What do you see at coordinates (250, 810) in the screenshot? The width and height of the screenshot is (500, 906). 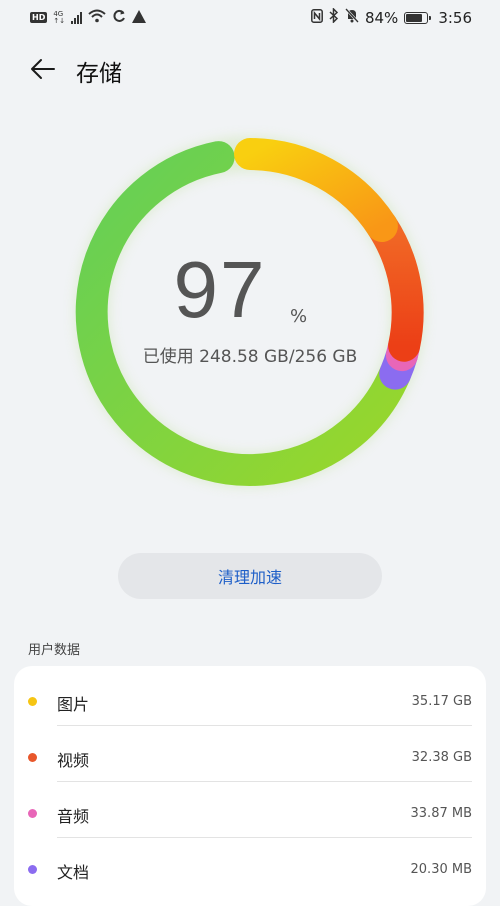 I see `list-item-audio: 音频 33.87 MB` at bounding box center [250, 810].